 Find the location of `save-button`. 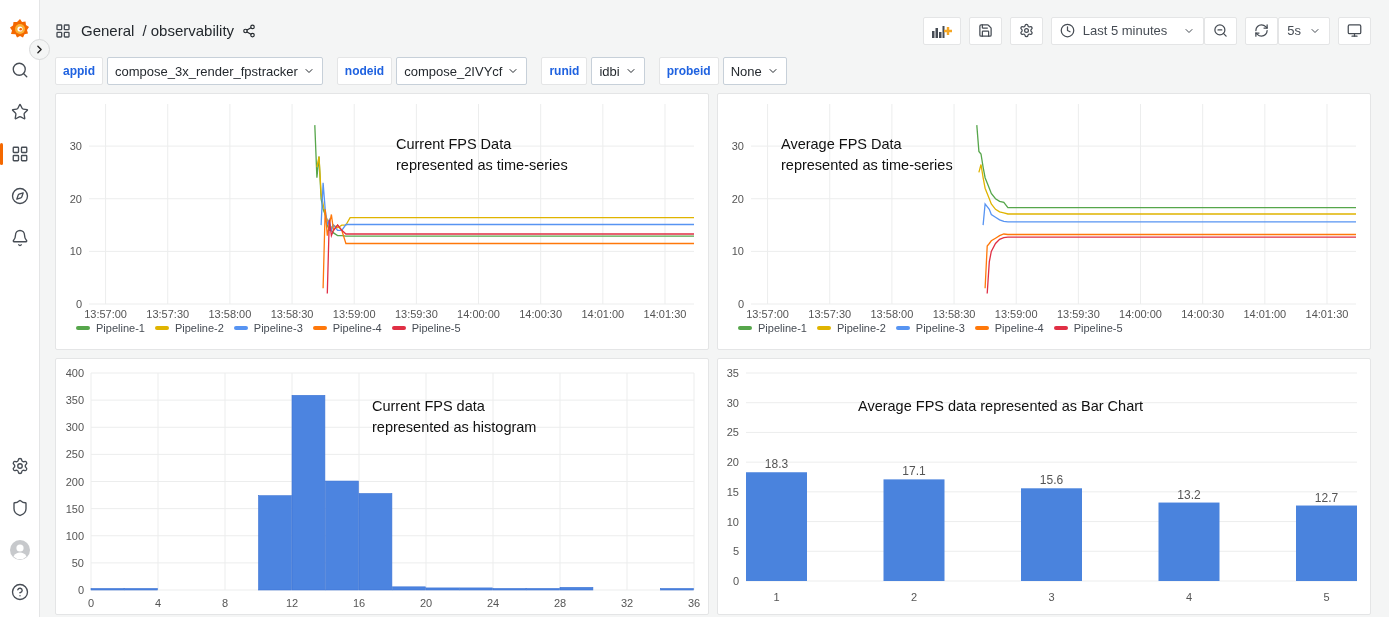

save-button is located at coordinates (985, 30).